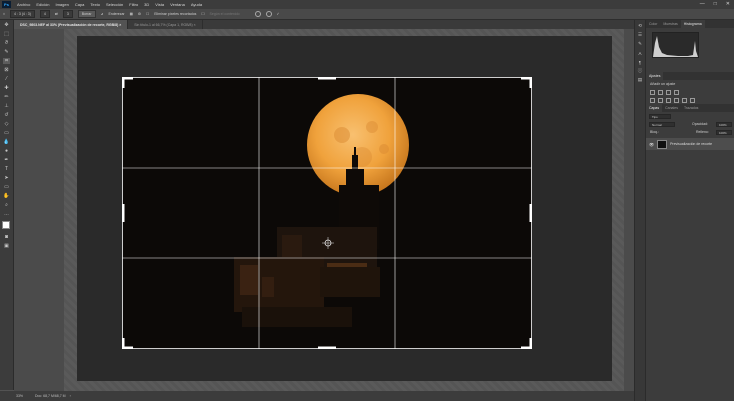  What do you see at coordinates (268, 14) in the screenshot?
I see `cancel-crop-icon` at bounding box center [268, 14].